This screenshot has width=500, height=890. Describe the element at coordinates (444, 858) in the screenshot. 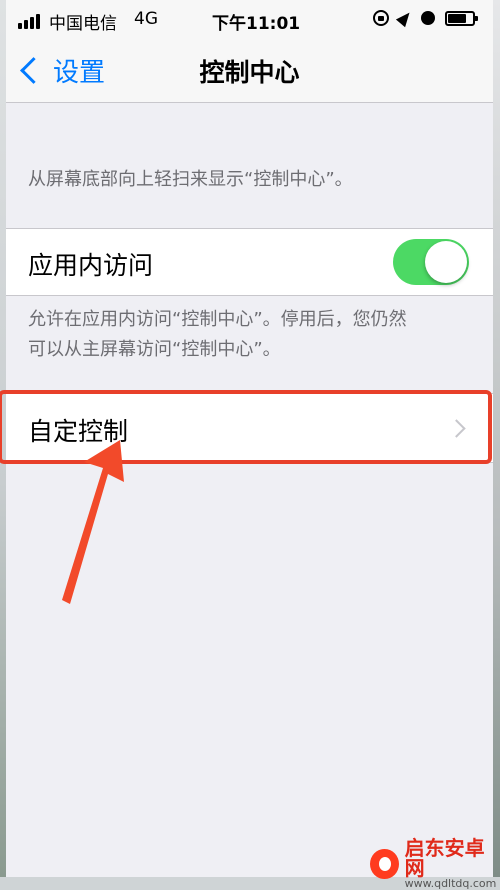

I see `watermark-name: 启东安卓网` at that location.